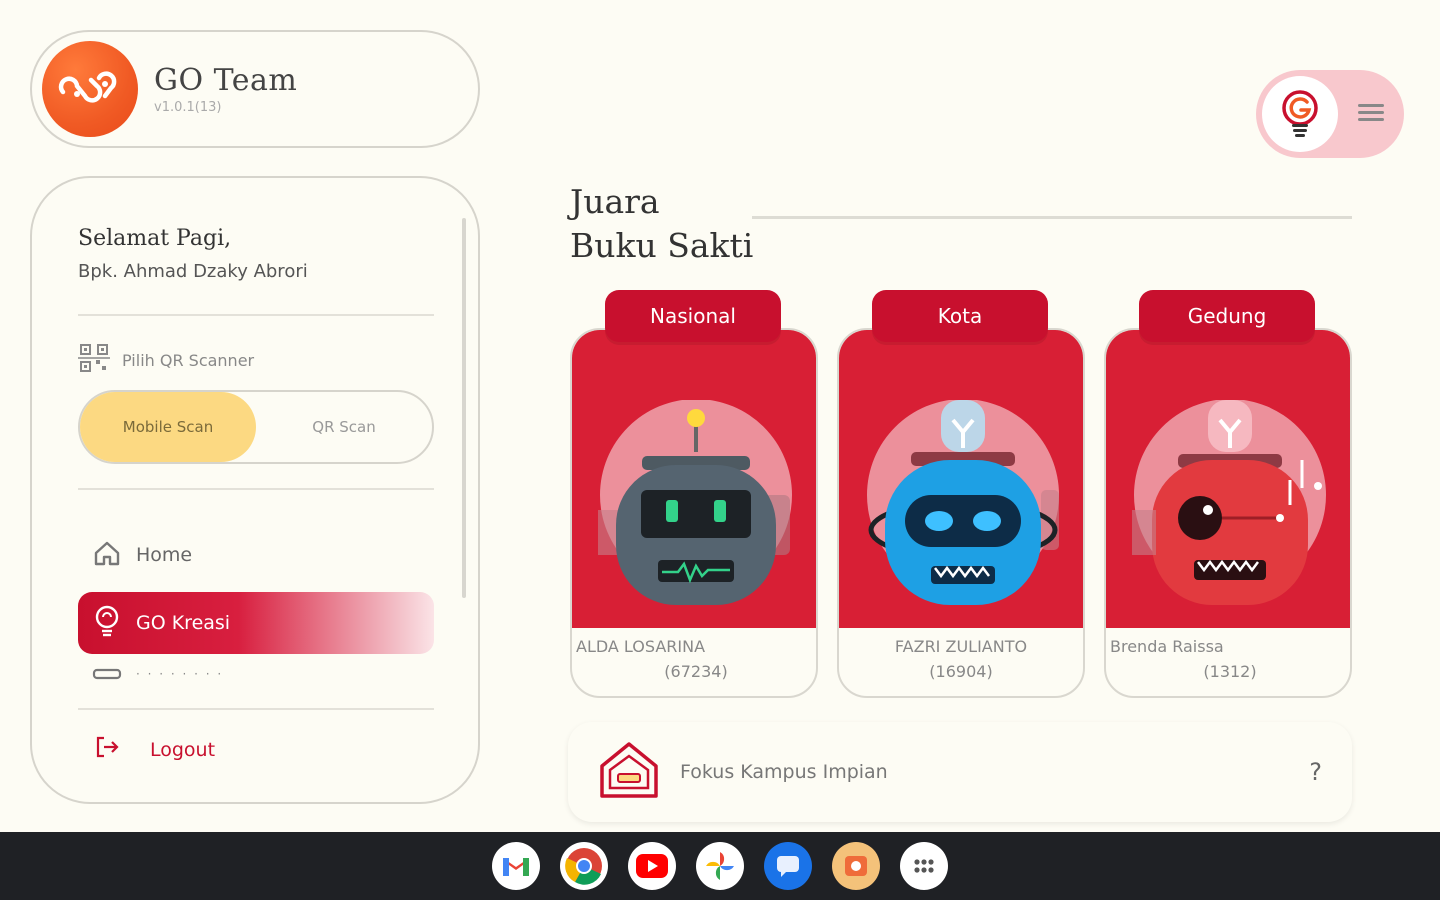 The height and width of the screenshot is (900, 1440). What do you see at coordinates (464, 408) in the screenshot?
I see `sidebar-scrollbar` at bounding box center [464, 408].